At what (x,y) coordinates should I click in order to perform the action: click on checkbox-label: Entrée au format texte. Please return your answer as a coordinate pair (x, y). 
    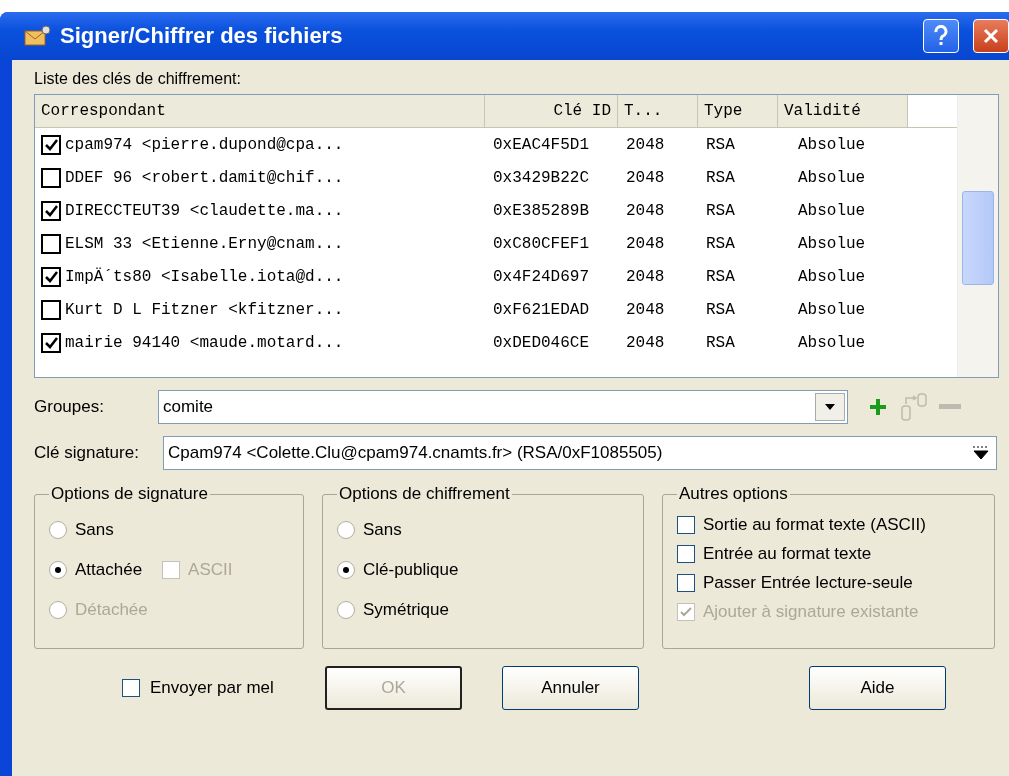
    Looking at the image, I should click on (787, 553).